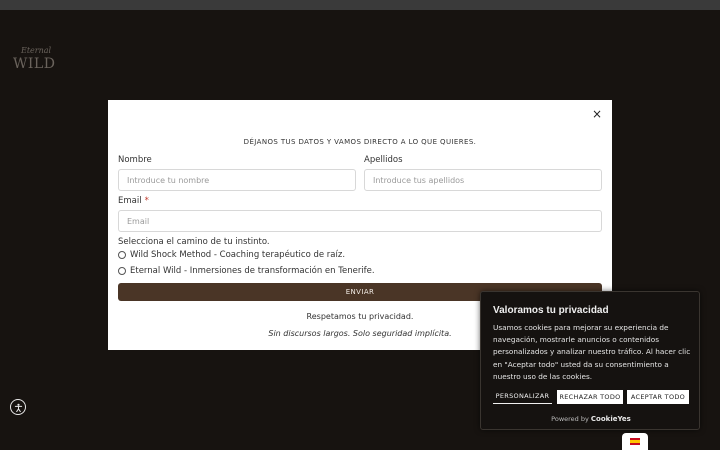 The image size is (720, 450). I want to click on apellidos-label: Apellidos, so click(383, 160).